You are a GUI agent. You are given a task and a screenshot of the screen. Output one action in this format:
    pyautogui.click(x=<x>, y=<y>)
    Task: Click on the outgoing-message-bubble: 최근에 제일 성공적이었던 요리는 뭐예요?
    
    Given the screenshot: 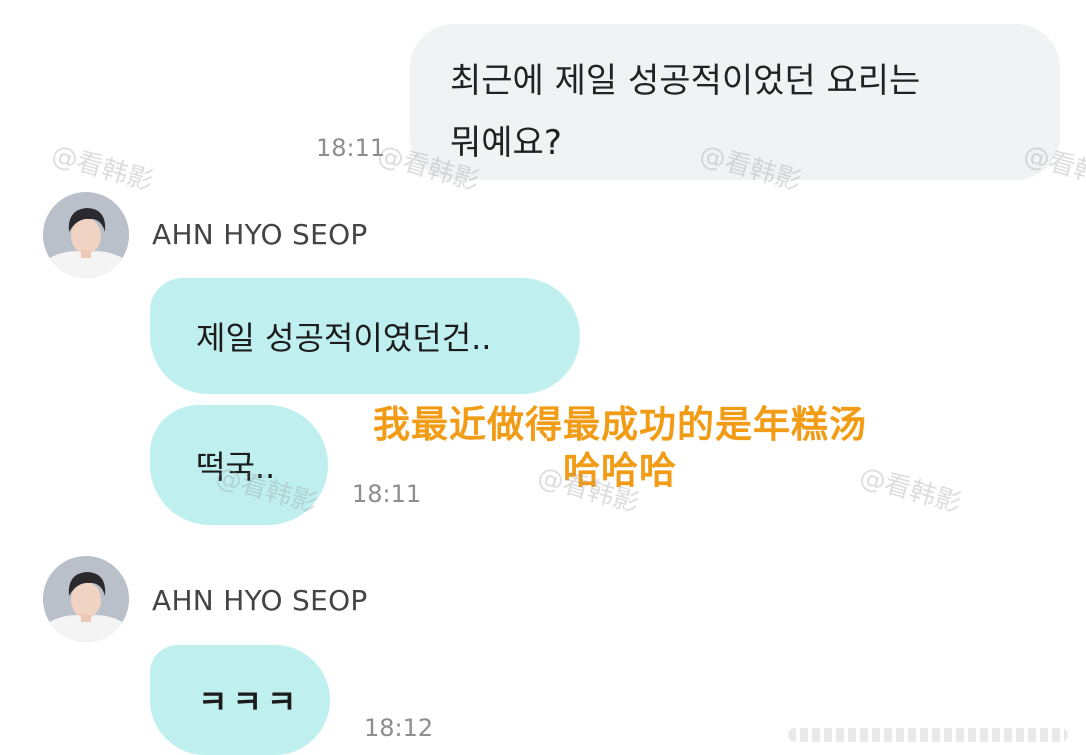 What is the action you would take?
    pyautogui.click(x=735, y=102)
    